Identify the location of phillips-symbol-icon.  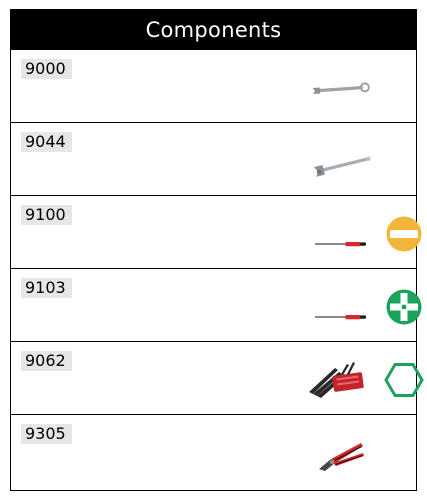
(404, 307).